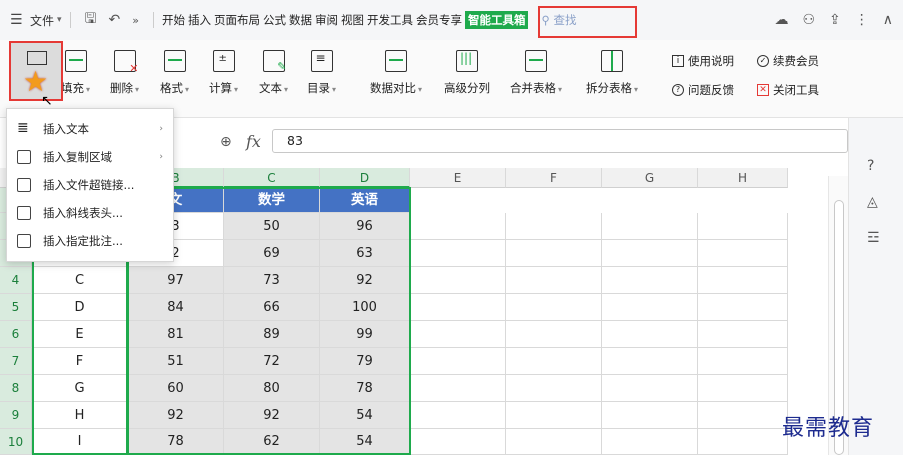 Image resolution: width=903 pixels, height=455 pixels. What do you see at coordinates (124, 73) in the screenshot?
I see `ribbon-delete-button: ✕ 删除 ▾` at bounding box center [124, 73].